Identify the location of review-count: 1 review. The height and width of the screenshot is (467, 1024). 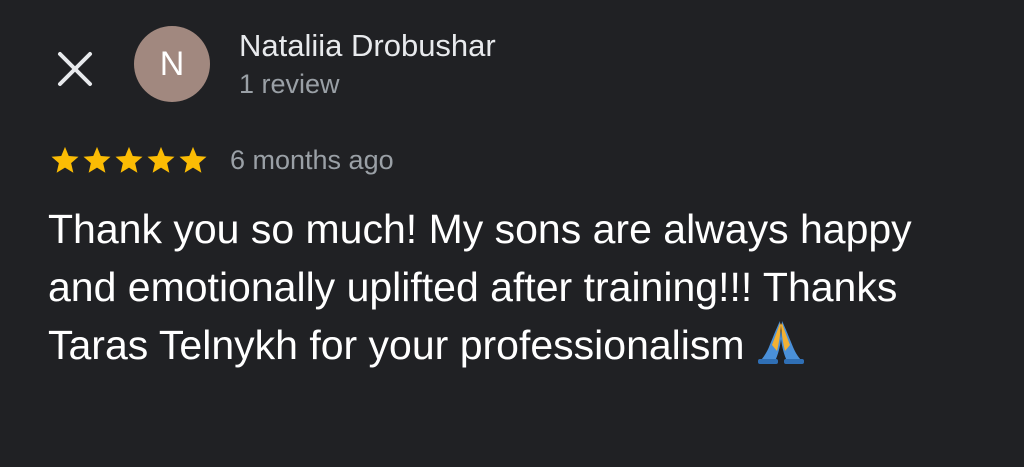
(289, 84).